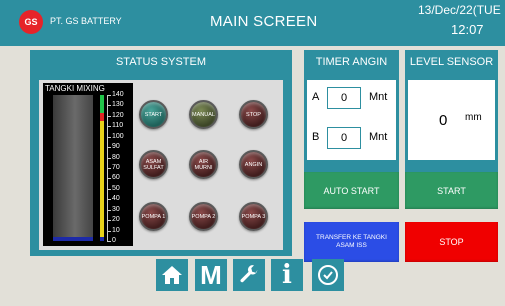 The width and height of the screenshot is (505, 306). I want to click on scale-label: 130, so click(118, 105).